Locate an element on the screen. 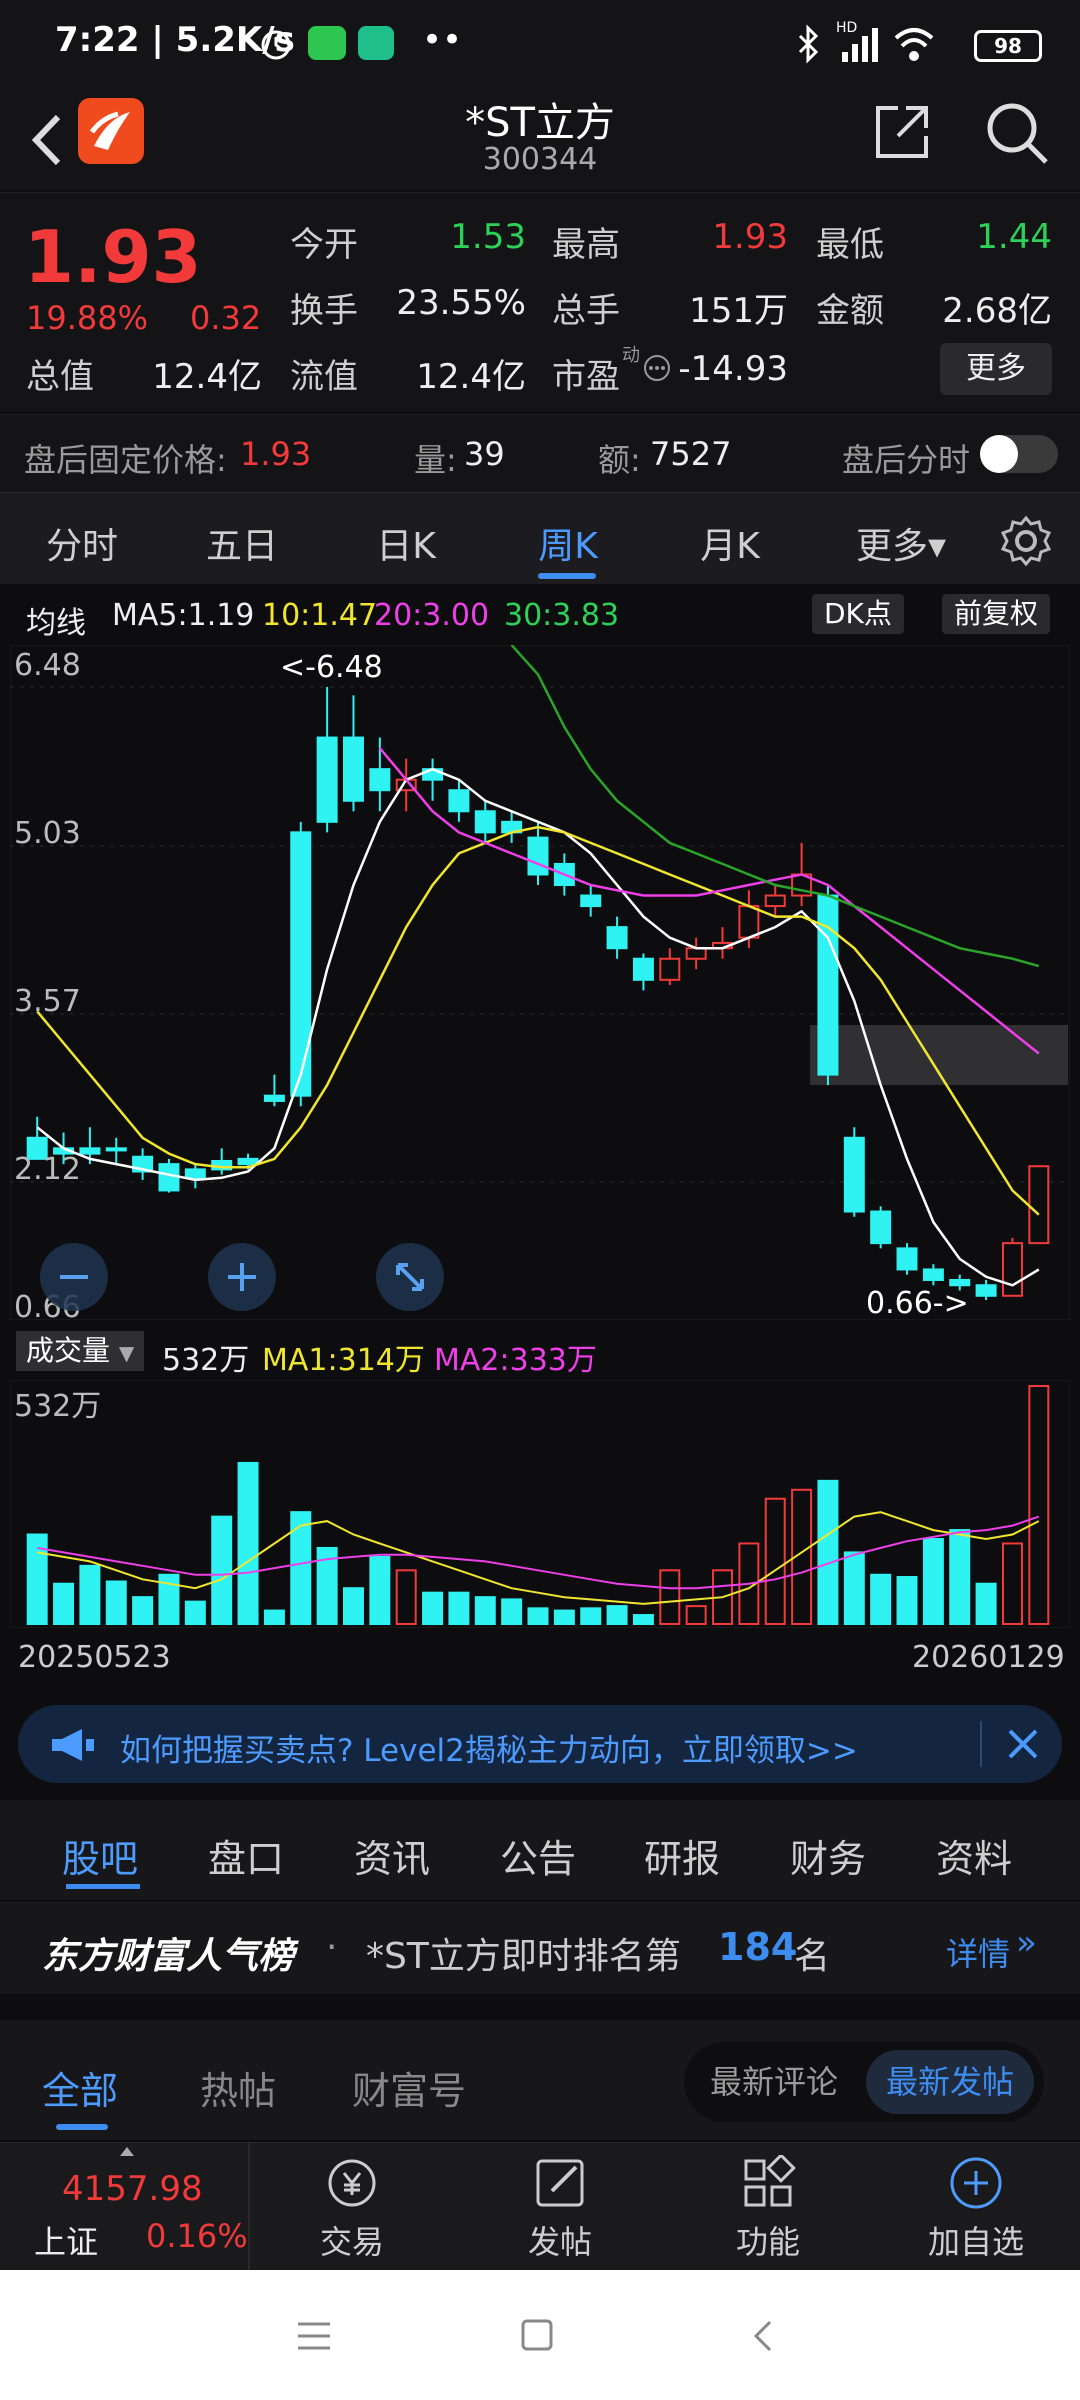 This screenshot has width=1080, height=2400. alarm-icon is located at coordinates (276, 45).